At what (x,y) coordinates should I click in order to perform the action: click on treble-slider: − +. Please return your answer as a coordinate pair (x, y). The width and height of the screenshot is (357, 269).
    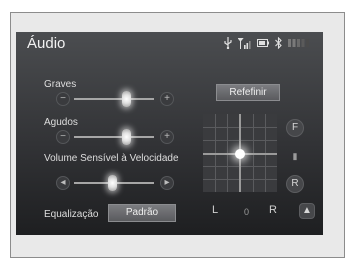
    Looking at the image, I should click on (116, 137).